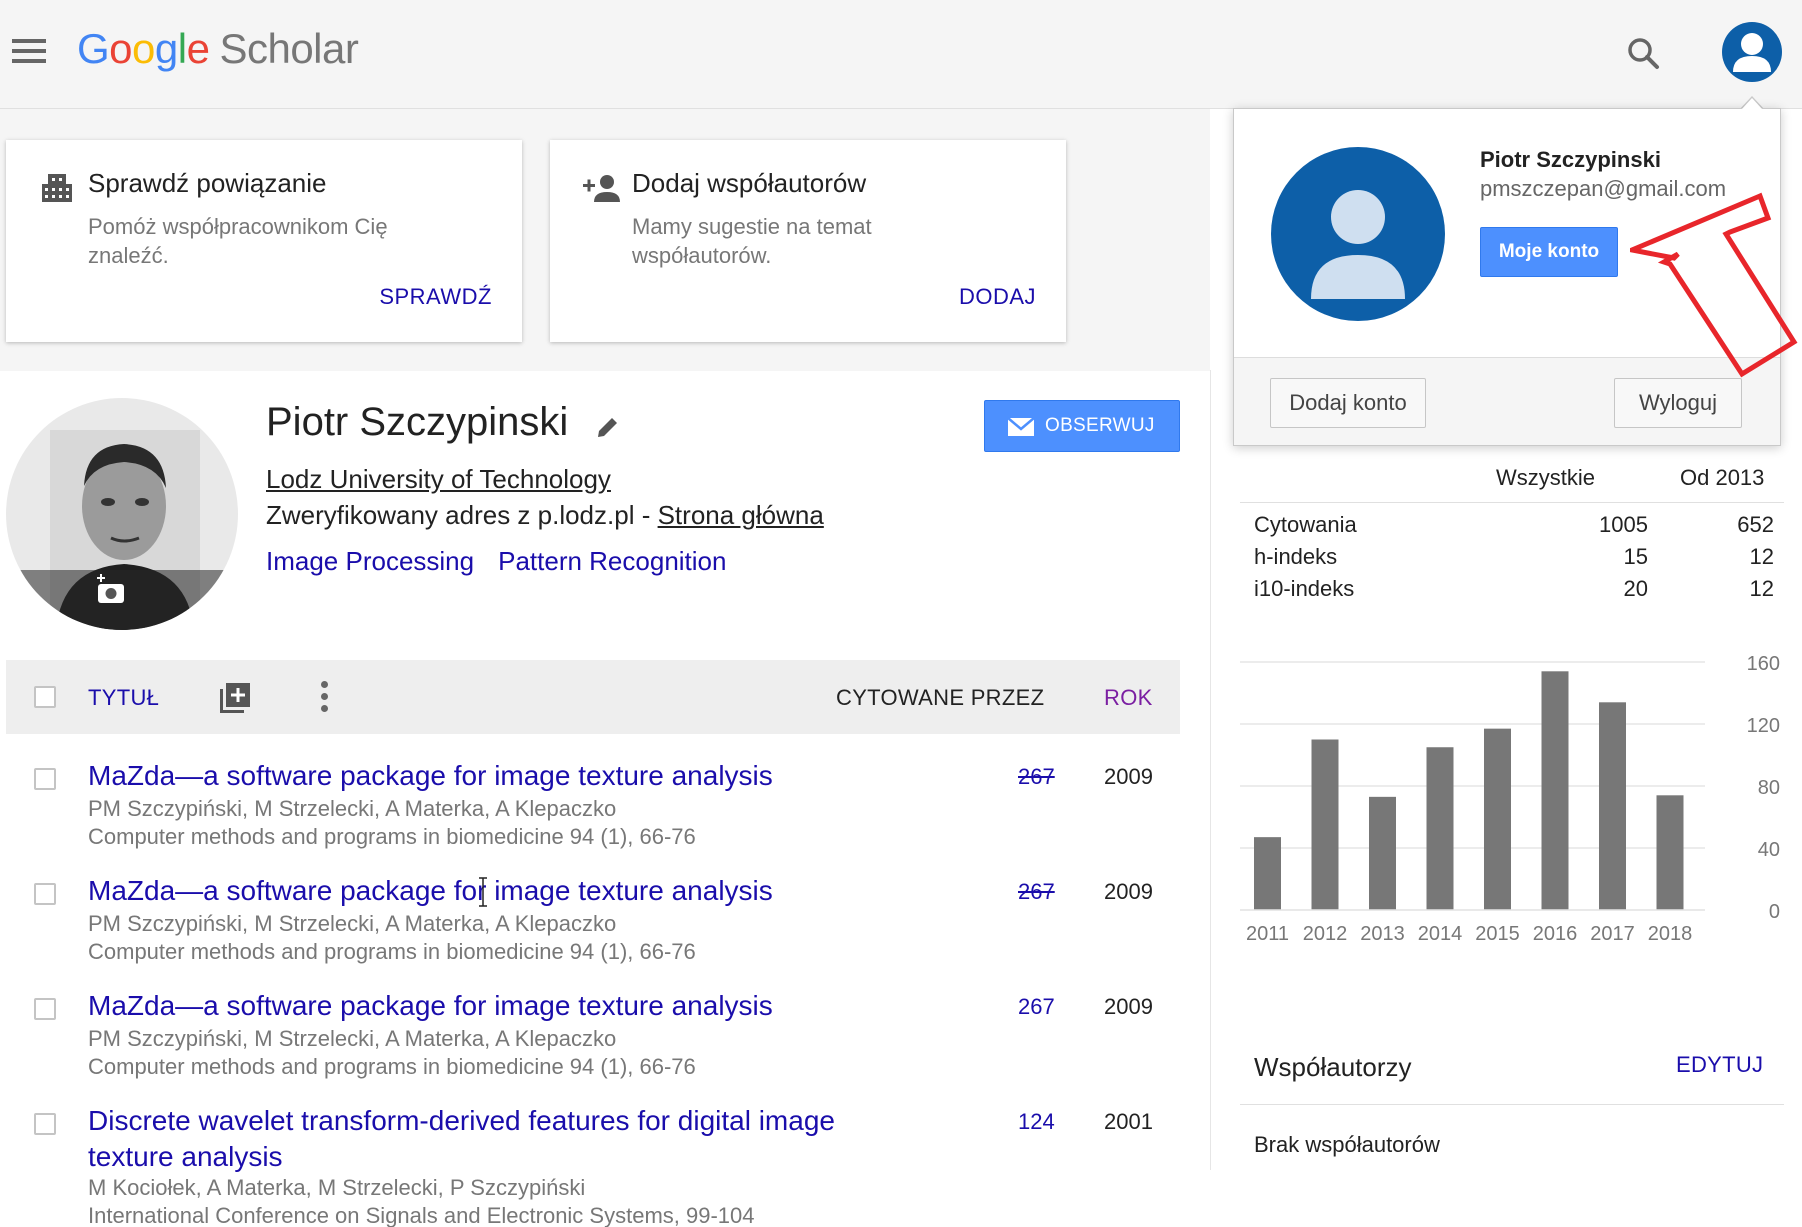 This screenshot has width=1802, height=1227. Describe the element at coordinates (1128, 1121) in the screenshot. I see `article-year: 2001` at that location.